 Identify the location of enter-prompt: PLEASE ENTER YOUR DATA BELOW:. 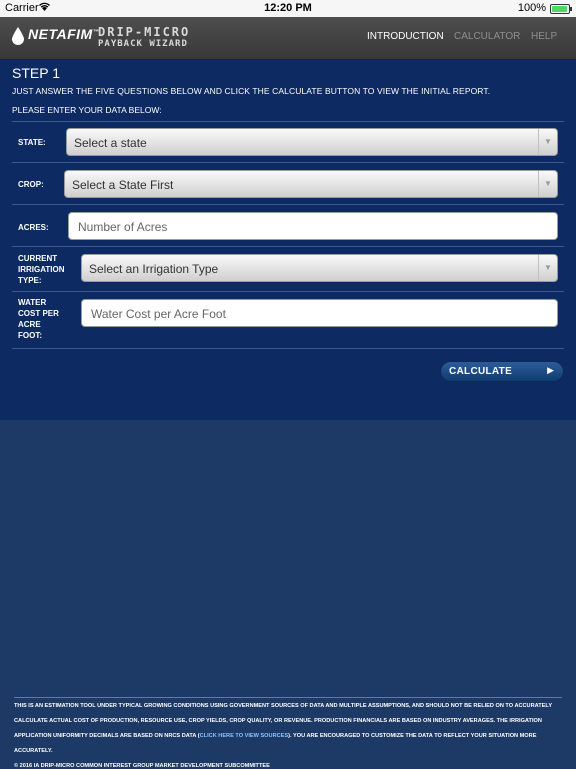
(87, 110).